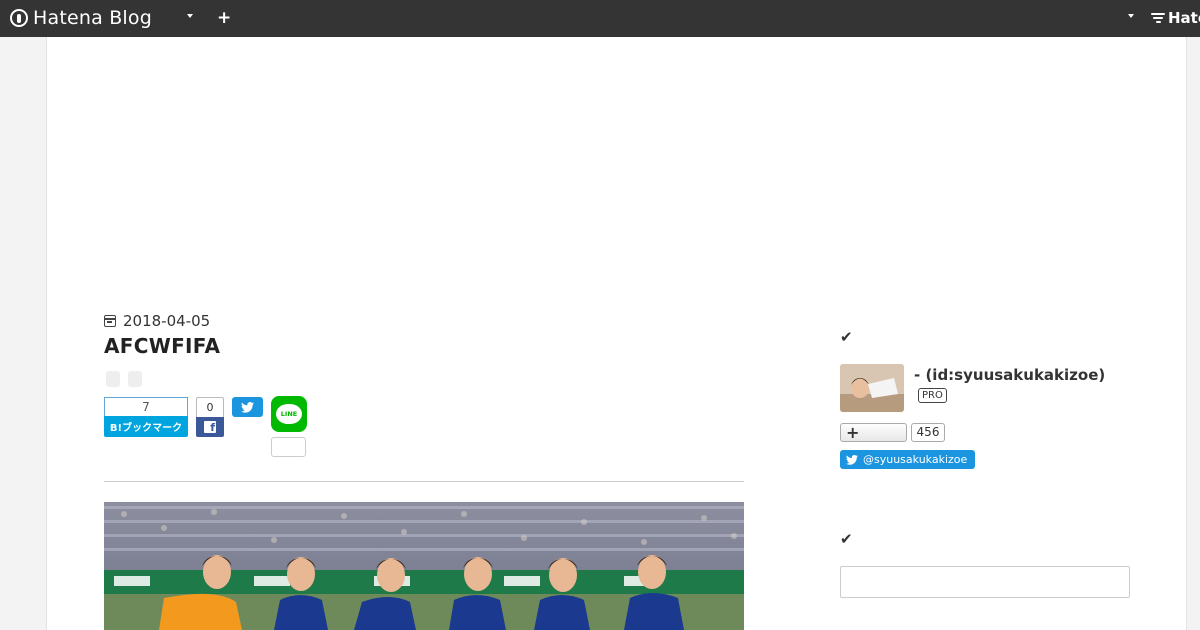 The width and height of the screenshot is (1200, 630). I want to click on facebook-icon: f, so click(210, 427).